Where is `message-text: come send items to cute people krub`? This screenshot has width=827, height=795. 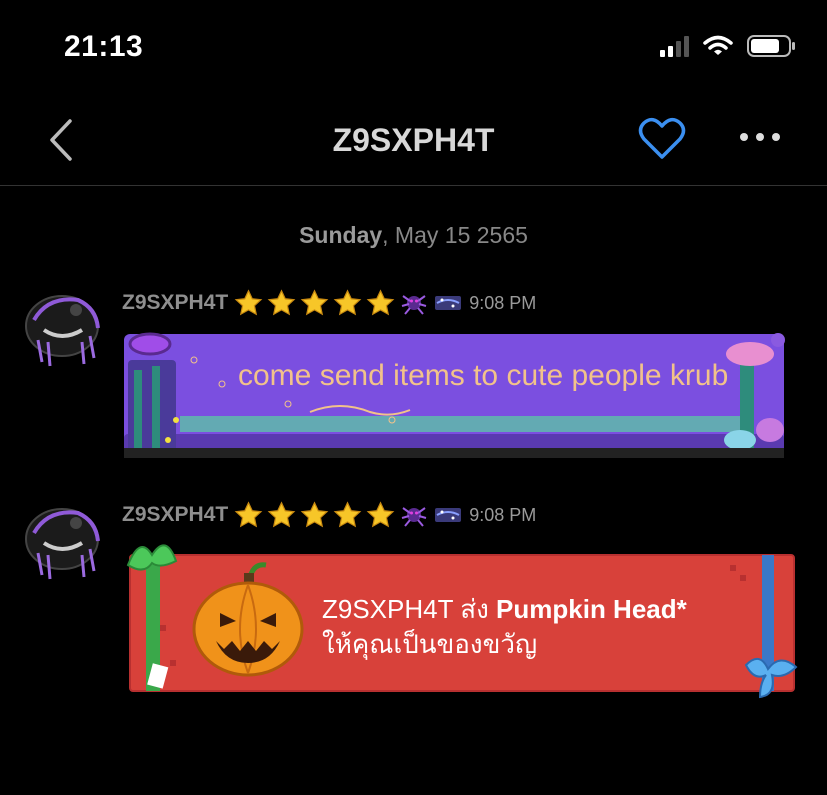
message-text: come send items to cute people krub is located at coordinates (483, 375).